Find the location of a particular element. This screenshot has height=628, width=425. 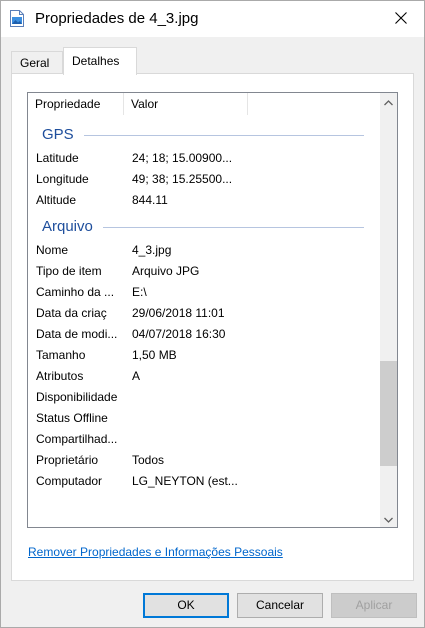

chevron-down-icon is located at coordinates (388, 519).